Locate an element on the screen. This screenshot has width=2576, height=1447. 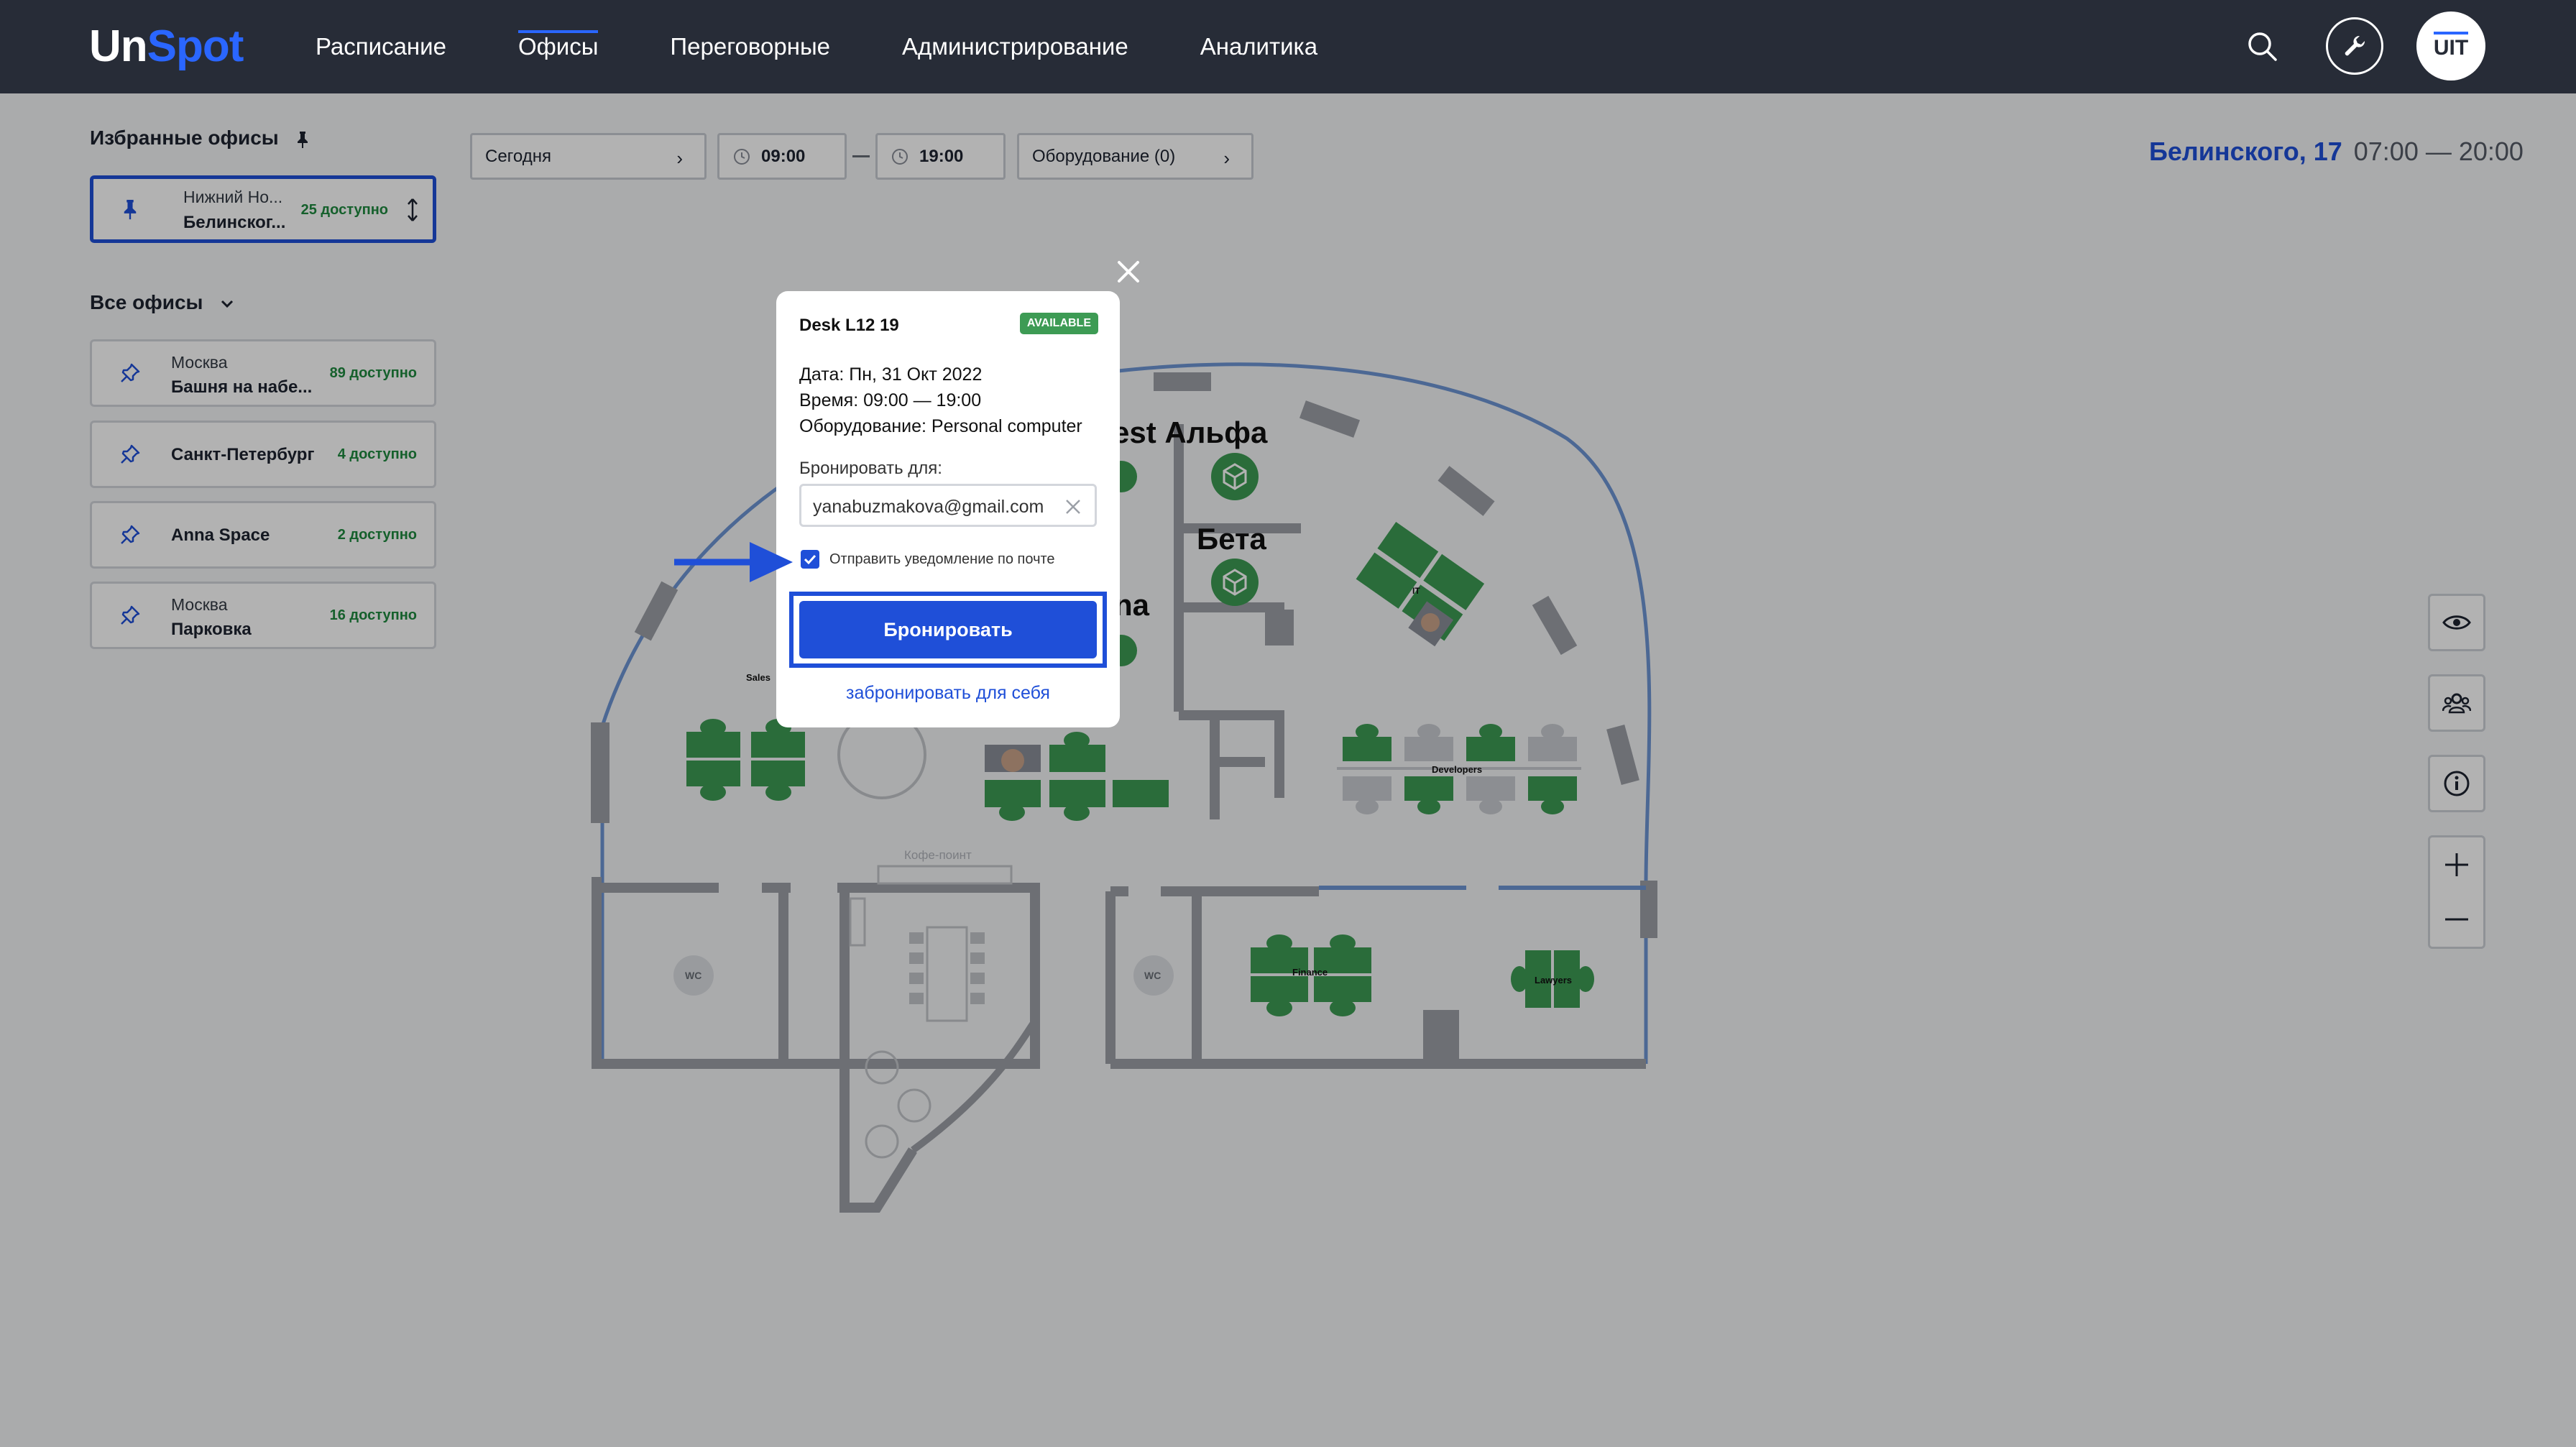
booking-date: Дата: Пн, 31 Окт 2022 is located at coordinates (891, 374).